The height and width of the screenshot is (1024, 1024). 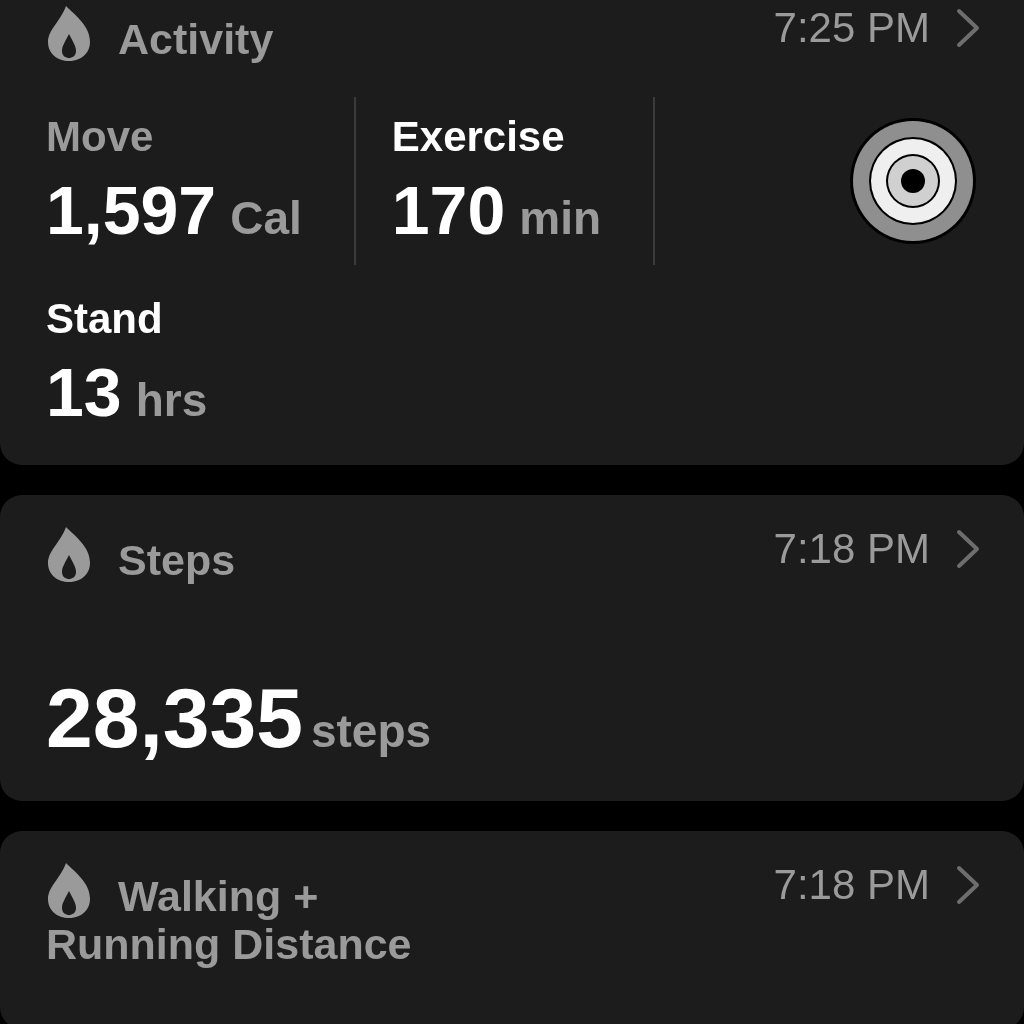 I want to click on metric-value: 170, so click(x=448, y=210).